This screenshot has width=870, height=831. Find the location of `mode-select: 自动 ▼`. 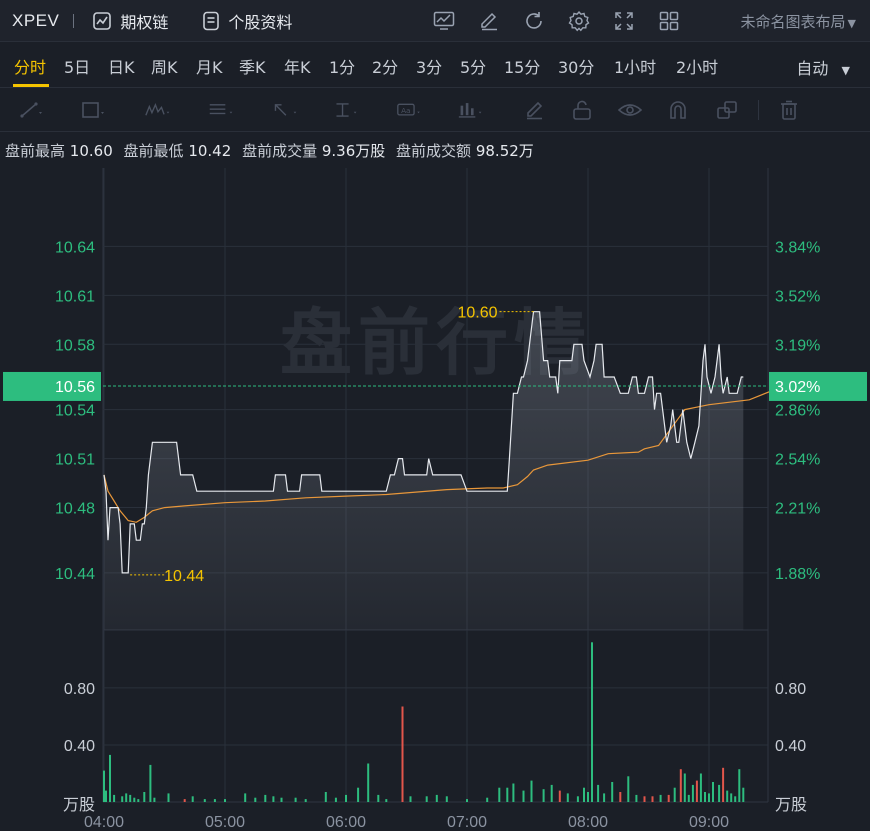

mode-select: 自动 ▼ is located at coordinates (823, 67).